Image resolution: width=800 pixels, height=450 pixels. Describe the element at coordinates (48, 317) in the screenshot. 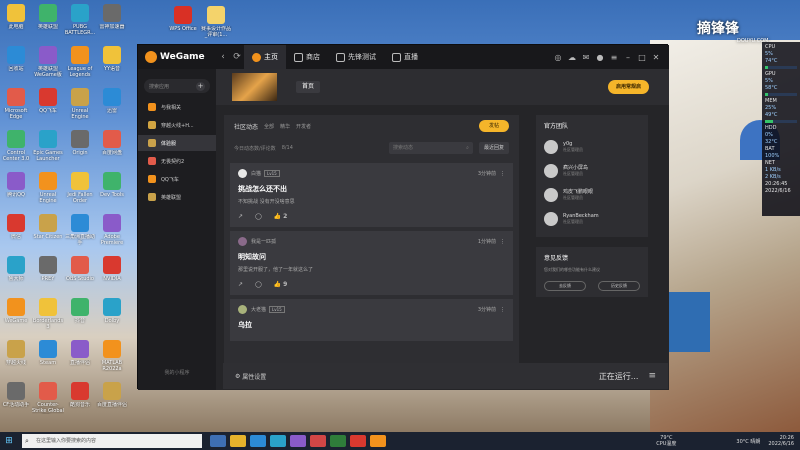

I see `desktop-icon: Borderlands 3` at that location.